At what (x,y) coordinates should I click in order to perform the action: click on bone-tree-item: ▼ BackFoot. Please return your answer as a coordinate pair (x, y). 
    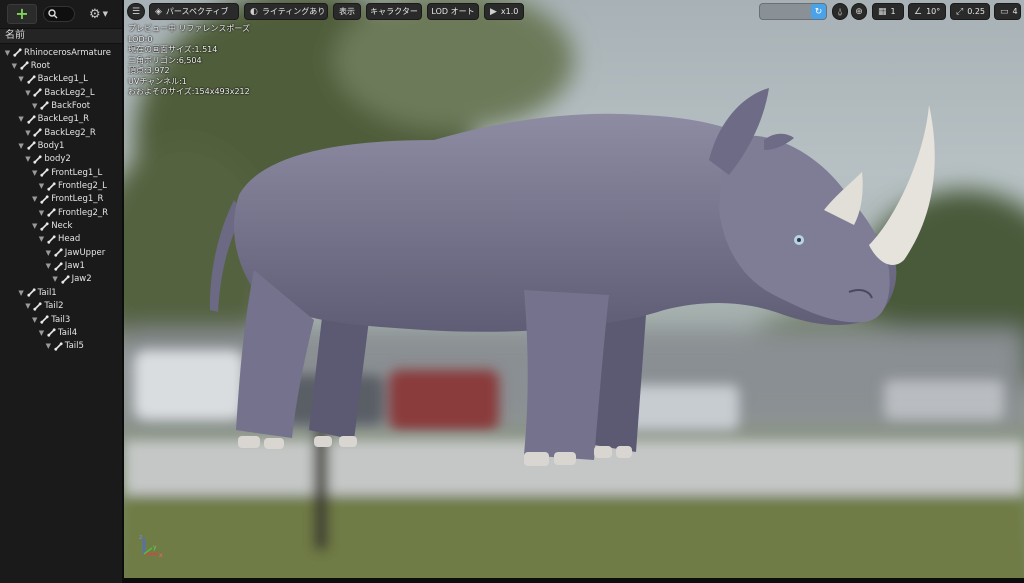
    Looking at the image, I should click on (45, 105).